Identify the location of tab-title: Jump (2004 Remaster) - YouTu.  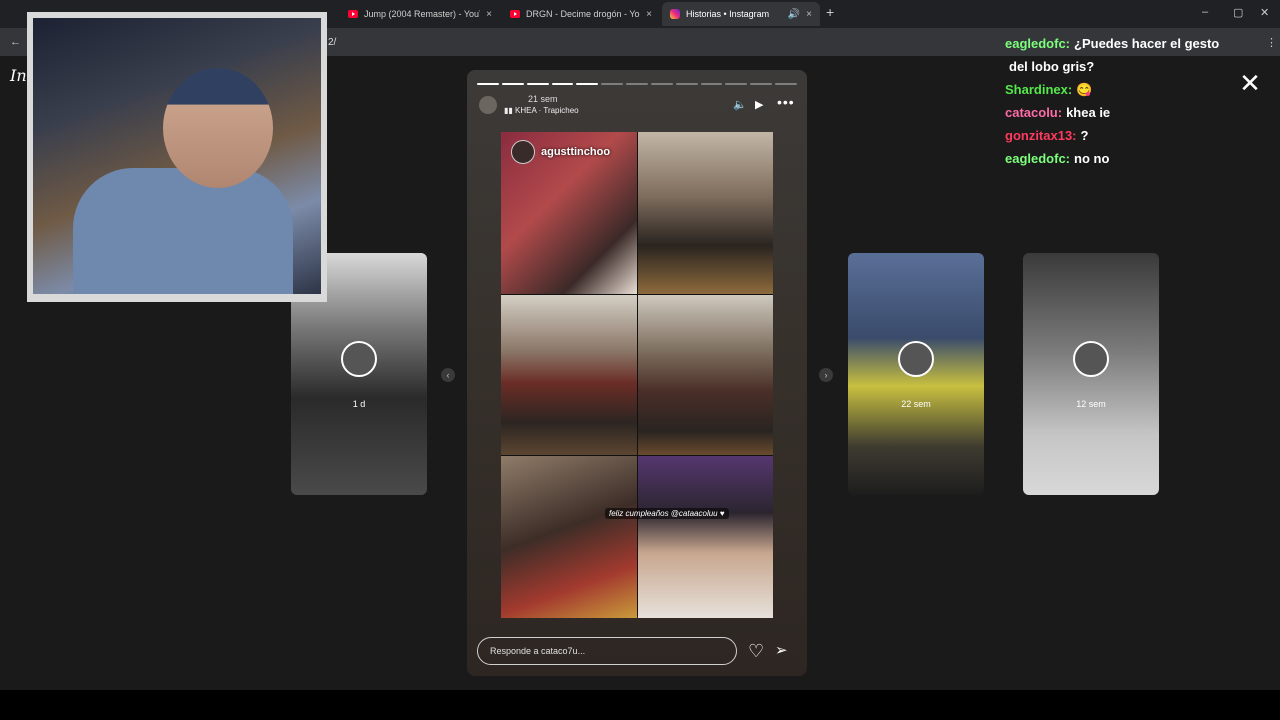
(422, 14).